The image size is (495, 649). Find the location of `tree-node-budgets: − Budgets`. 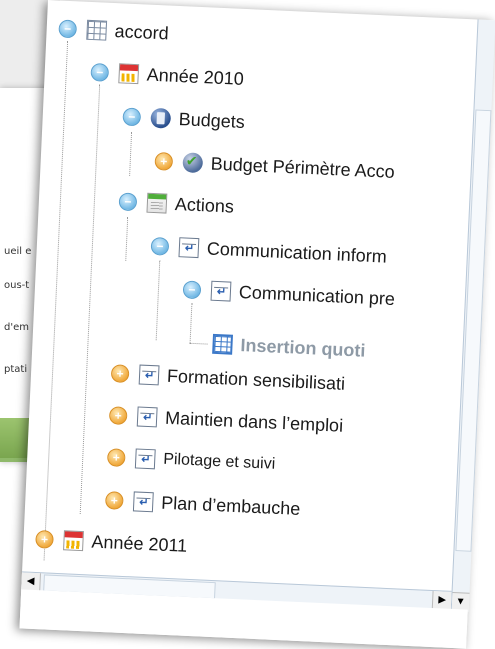

tree-node-budgets: − Budgets is located at coordinates (183, 120).